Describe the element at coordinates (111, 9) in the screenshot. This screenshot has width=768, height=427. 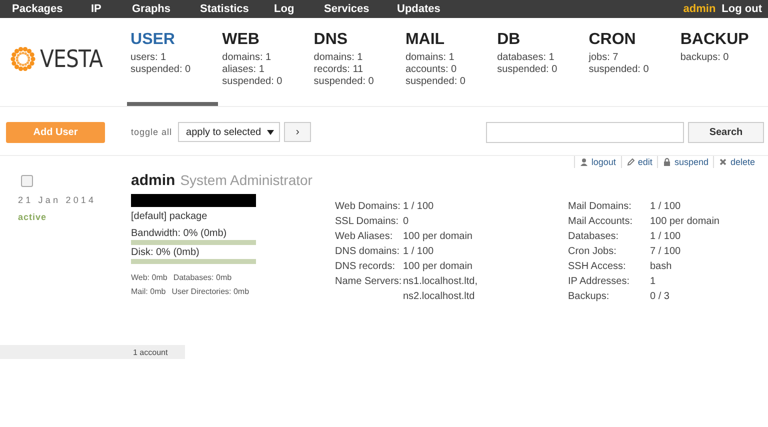
I see `menu-item: IP` at that location.